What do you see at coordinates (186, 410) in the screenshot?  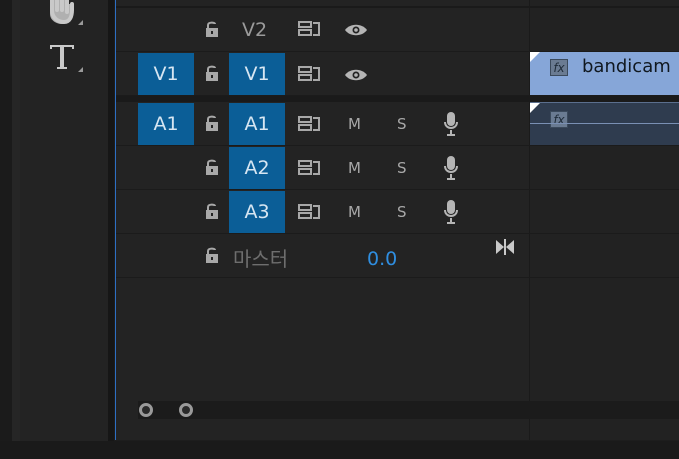 I see `scrollbar-right-handle` at bounding box center [186, 410].